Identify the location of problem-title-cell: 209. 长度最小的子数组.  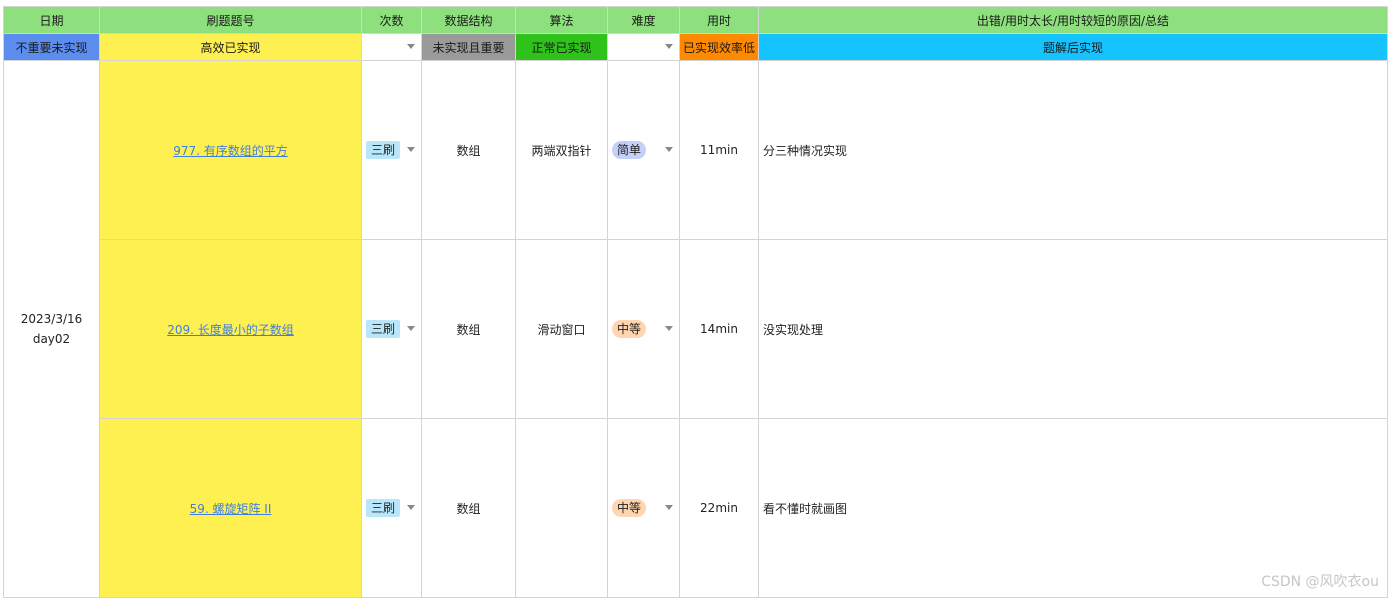
(230, 329).